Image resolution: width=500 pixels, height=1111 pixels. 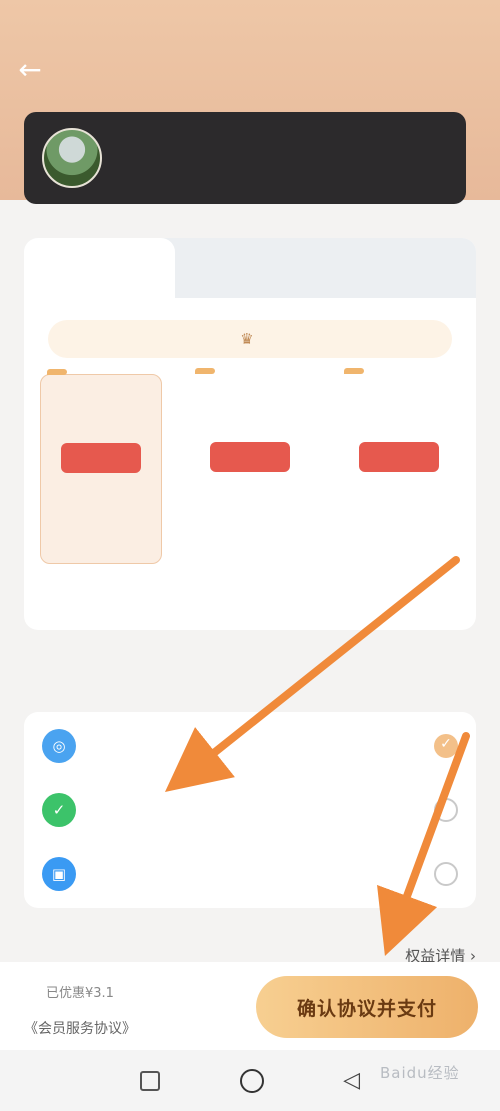 I want to click on payment-icon-blue: ◎, so click(x=59, y=746).